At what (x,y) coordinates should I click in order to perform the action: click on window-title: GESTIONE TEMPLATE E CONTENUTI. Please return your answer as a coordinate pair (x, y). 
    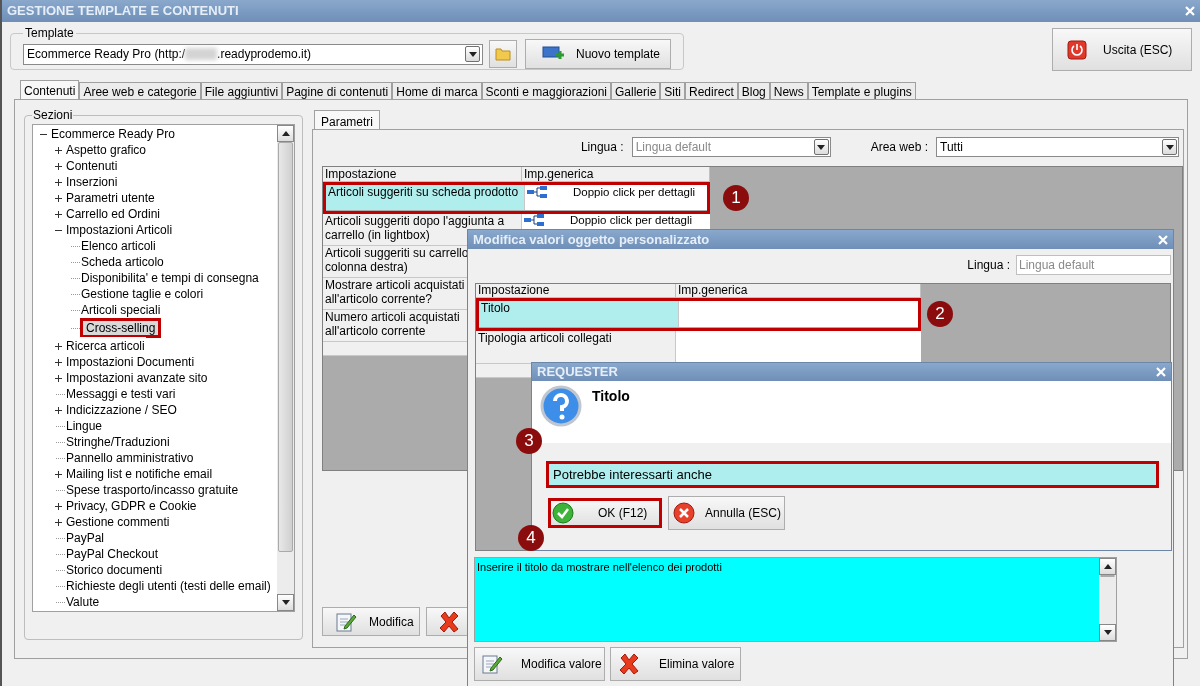
    Looking at the image, I should click on (123, 11).